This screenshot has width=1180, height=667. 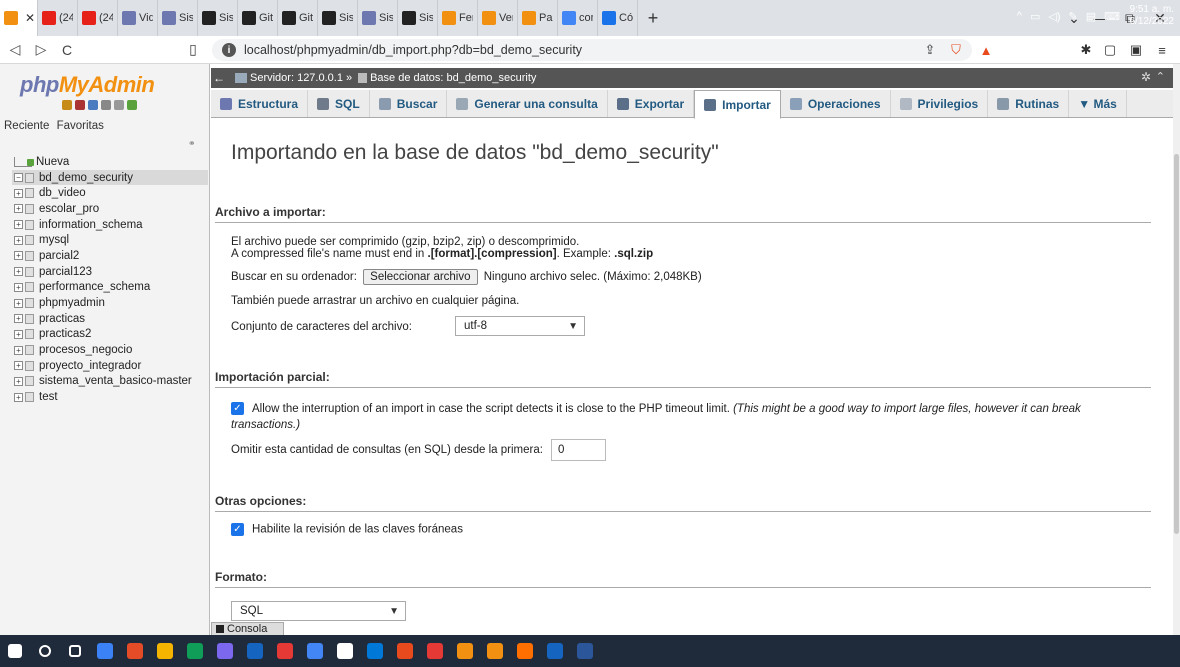 I want to click on wallet-icon: ▣, so click(x=1136, y=50).